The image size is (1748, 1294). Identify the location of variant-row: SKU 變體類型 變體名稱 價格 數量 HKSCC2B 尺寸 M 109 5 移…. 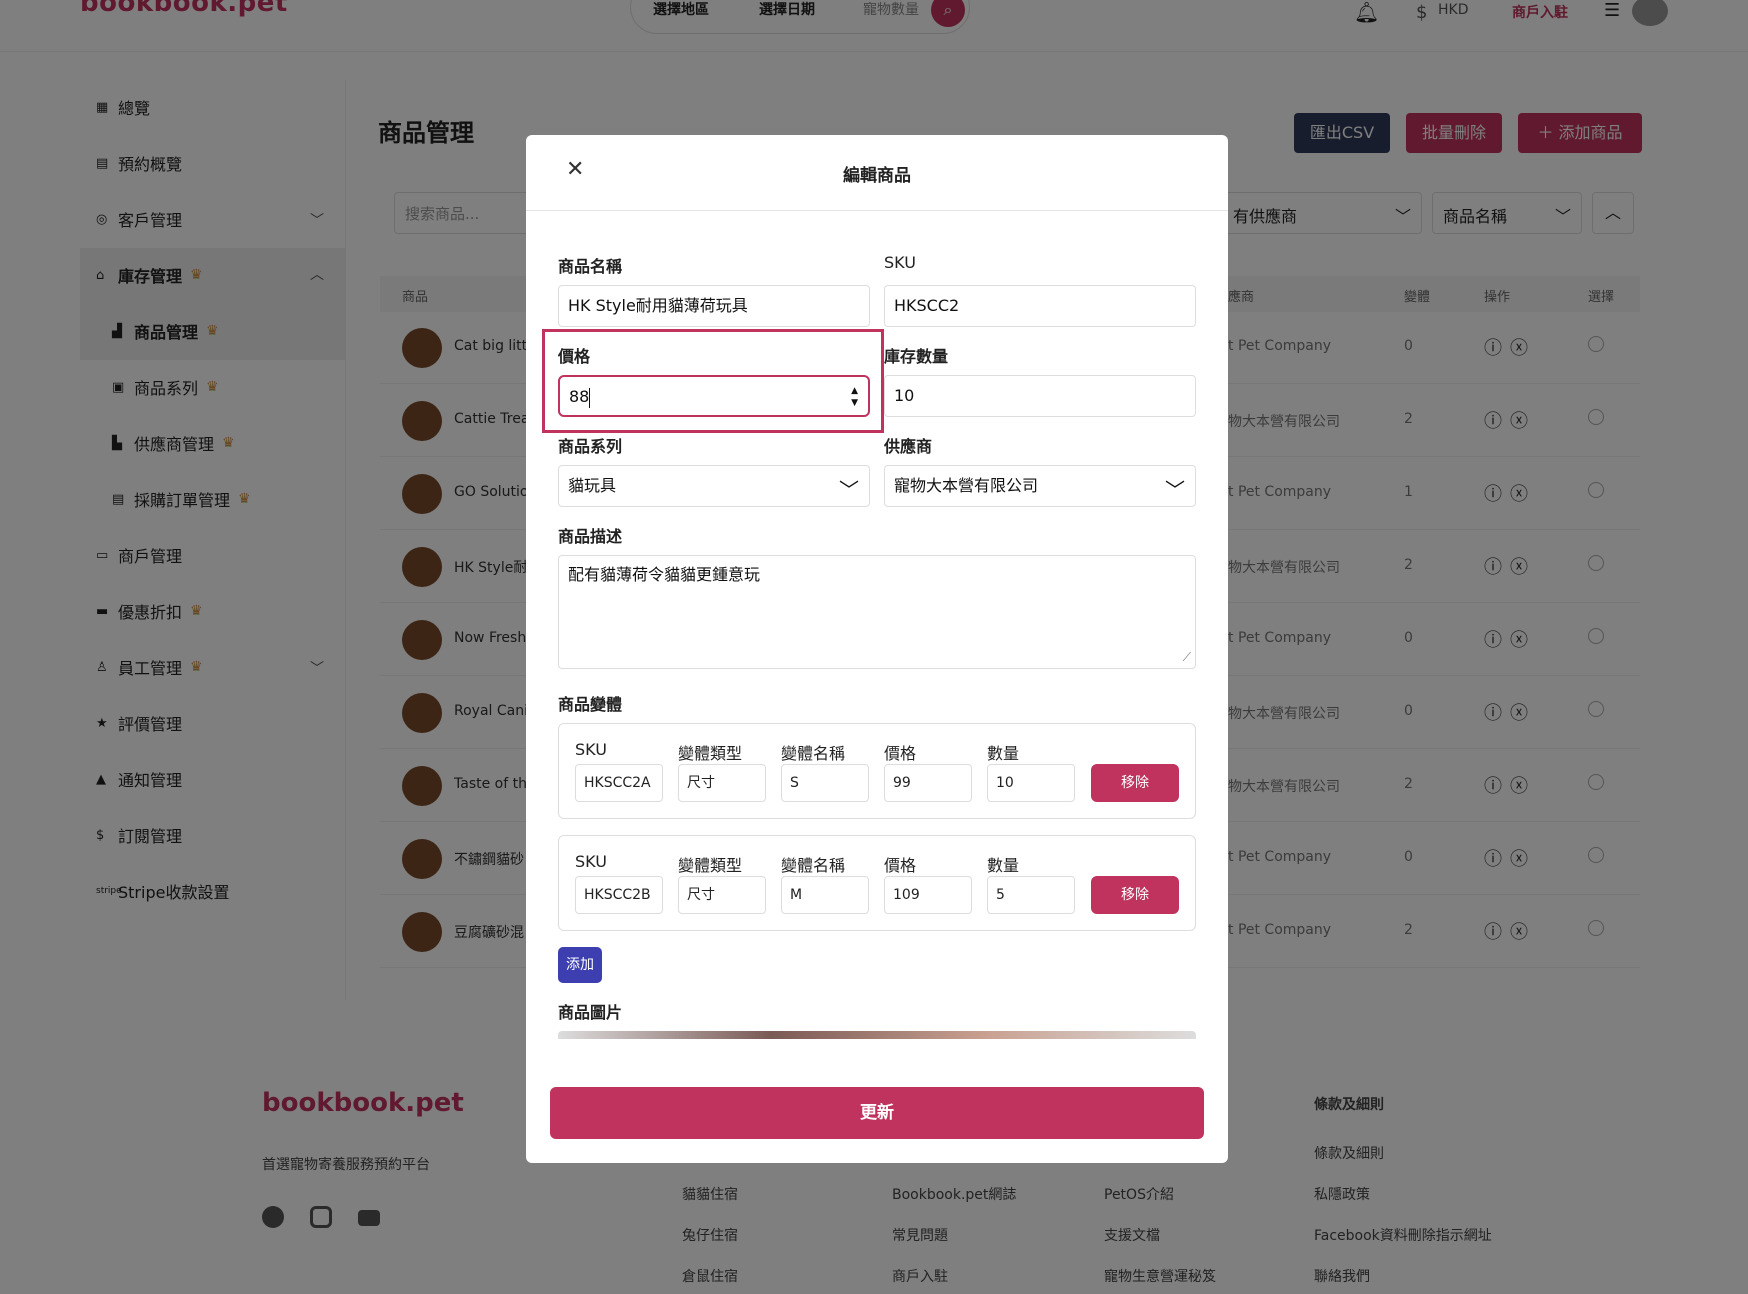
(877, 883).